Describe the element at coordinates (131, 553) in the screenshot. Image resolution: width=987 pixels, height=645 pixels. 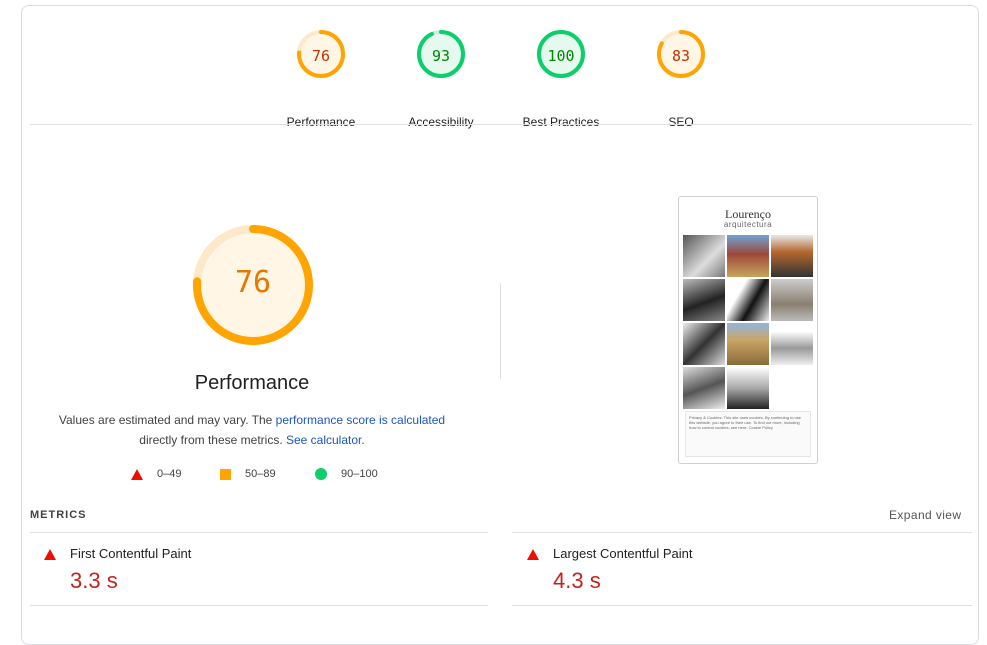
I see `metric-title: First Contentful Paint` at that location.